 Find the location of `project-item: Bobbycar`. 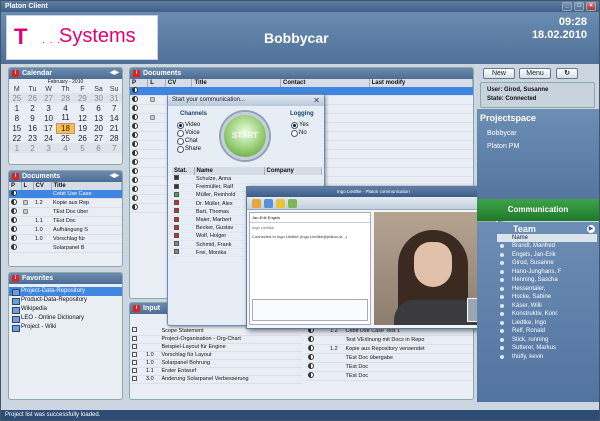

project-item: Bobbycar is located at coordinates (538, 133).